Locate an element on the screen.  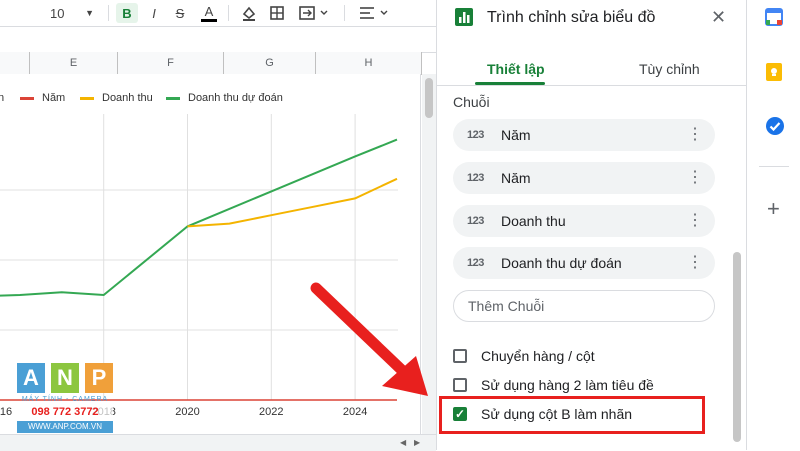
add-series-button: Thêm Chuỗi is located at coordinates (584, 306).